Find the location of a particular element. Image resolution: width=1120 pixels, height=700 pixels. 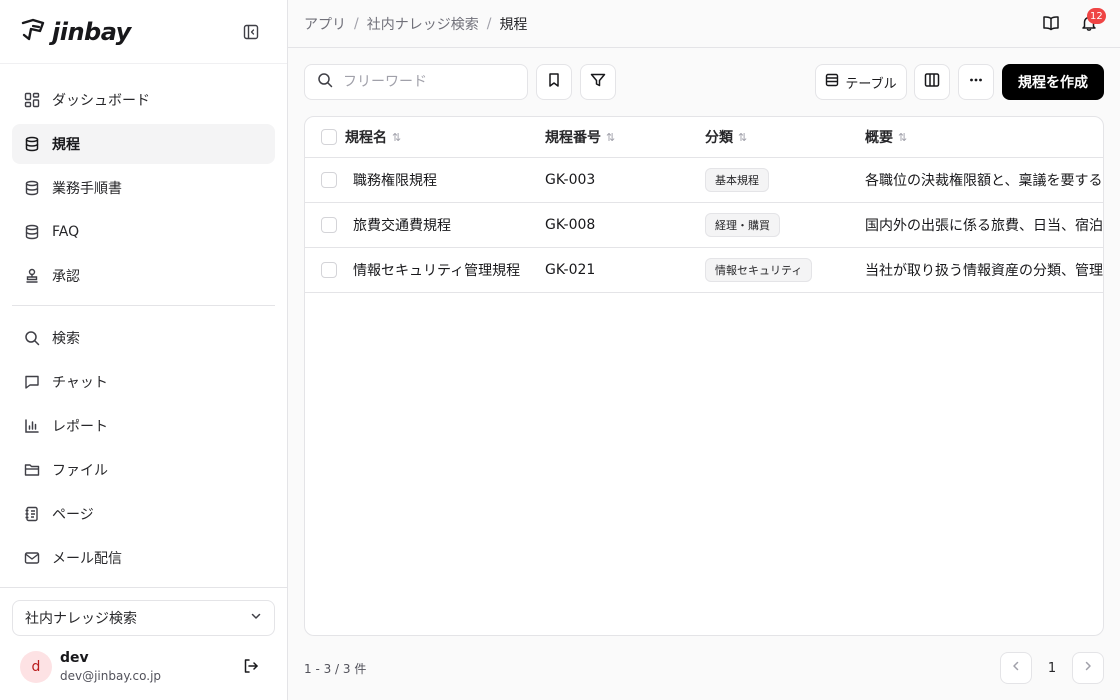

filter-button is located at coordinates (598, 82).